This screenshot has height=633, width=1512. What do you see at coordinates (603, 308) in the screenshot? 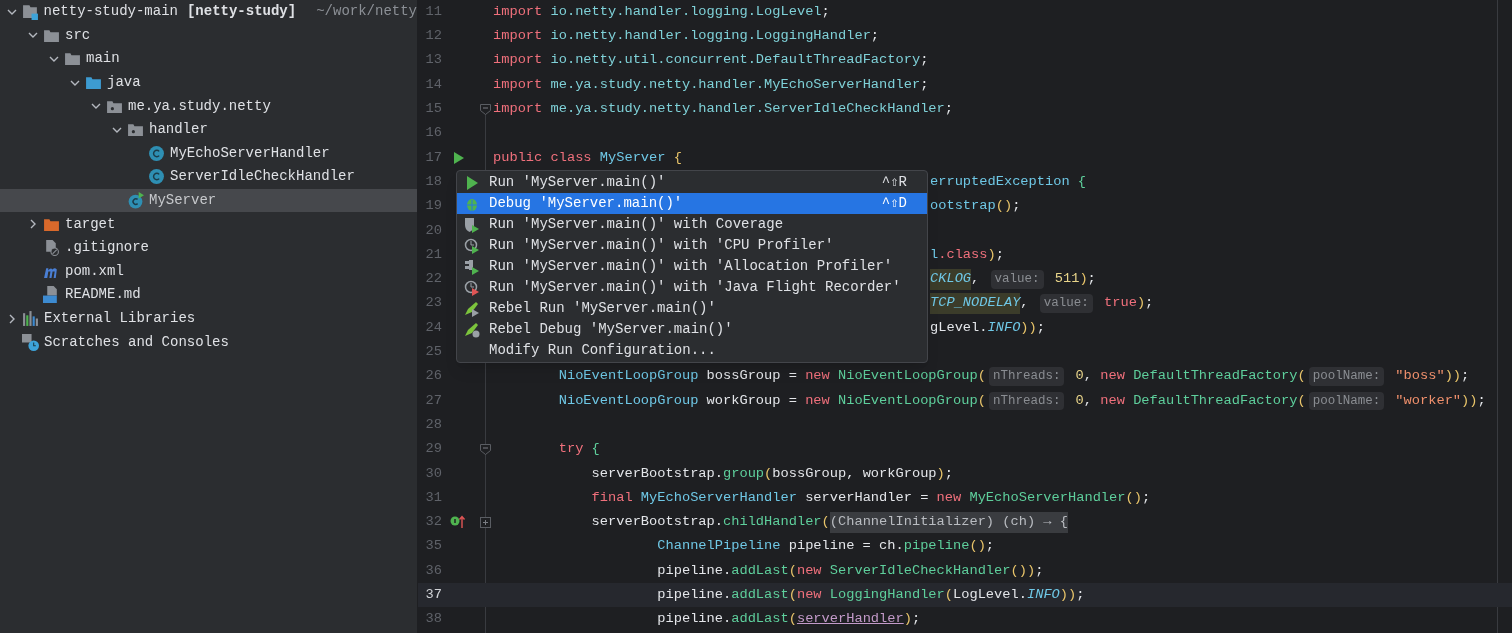
I see `menu-label: Rebel Run 'MyServer.main()'` at bounding box center [603, 308].